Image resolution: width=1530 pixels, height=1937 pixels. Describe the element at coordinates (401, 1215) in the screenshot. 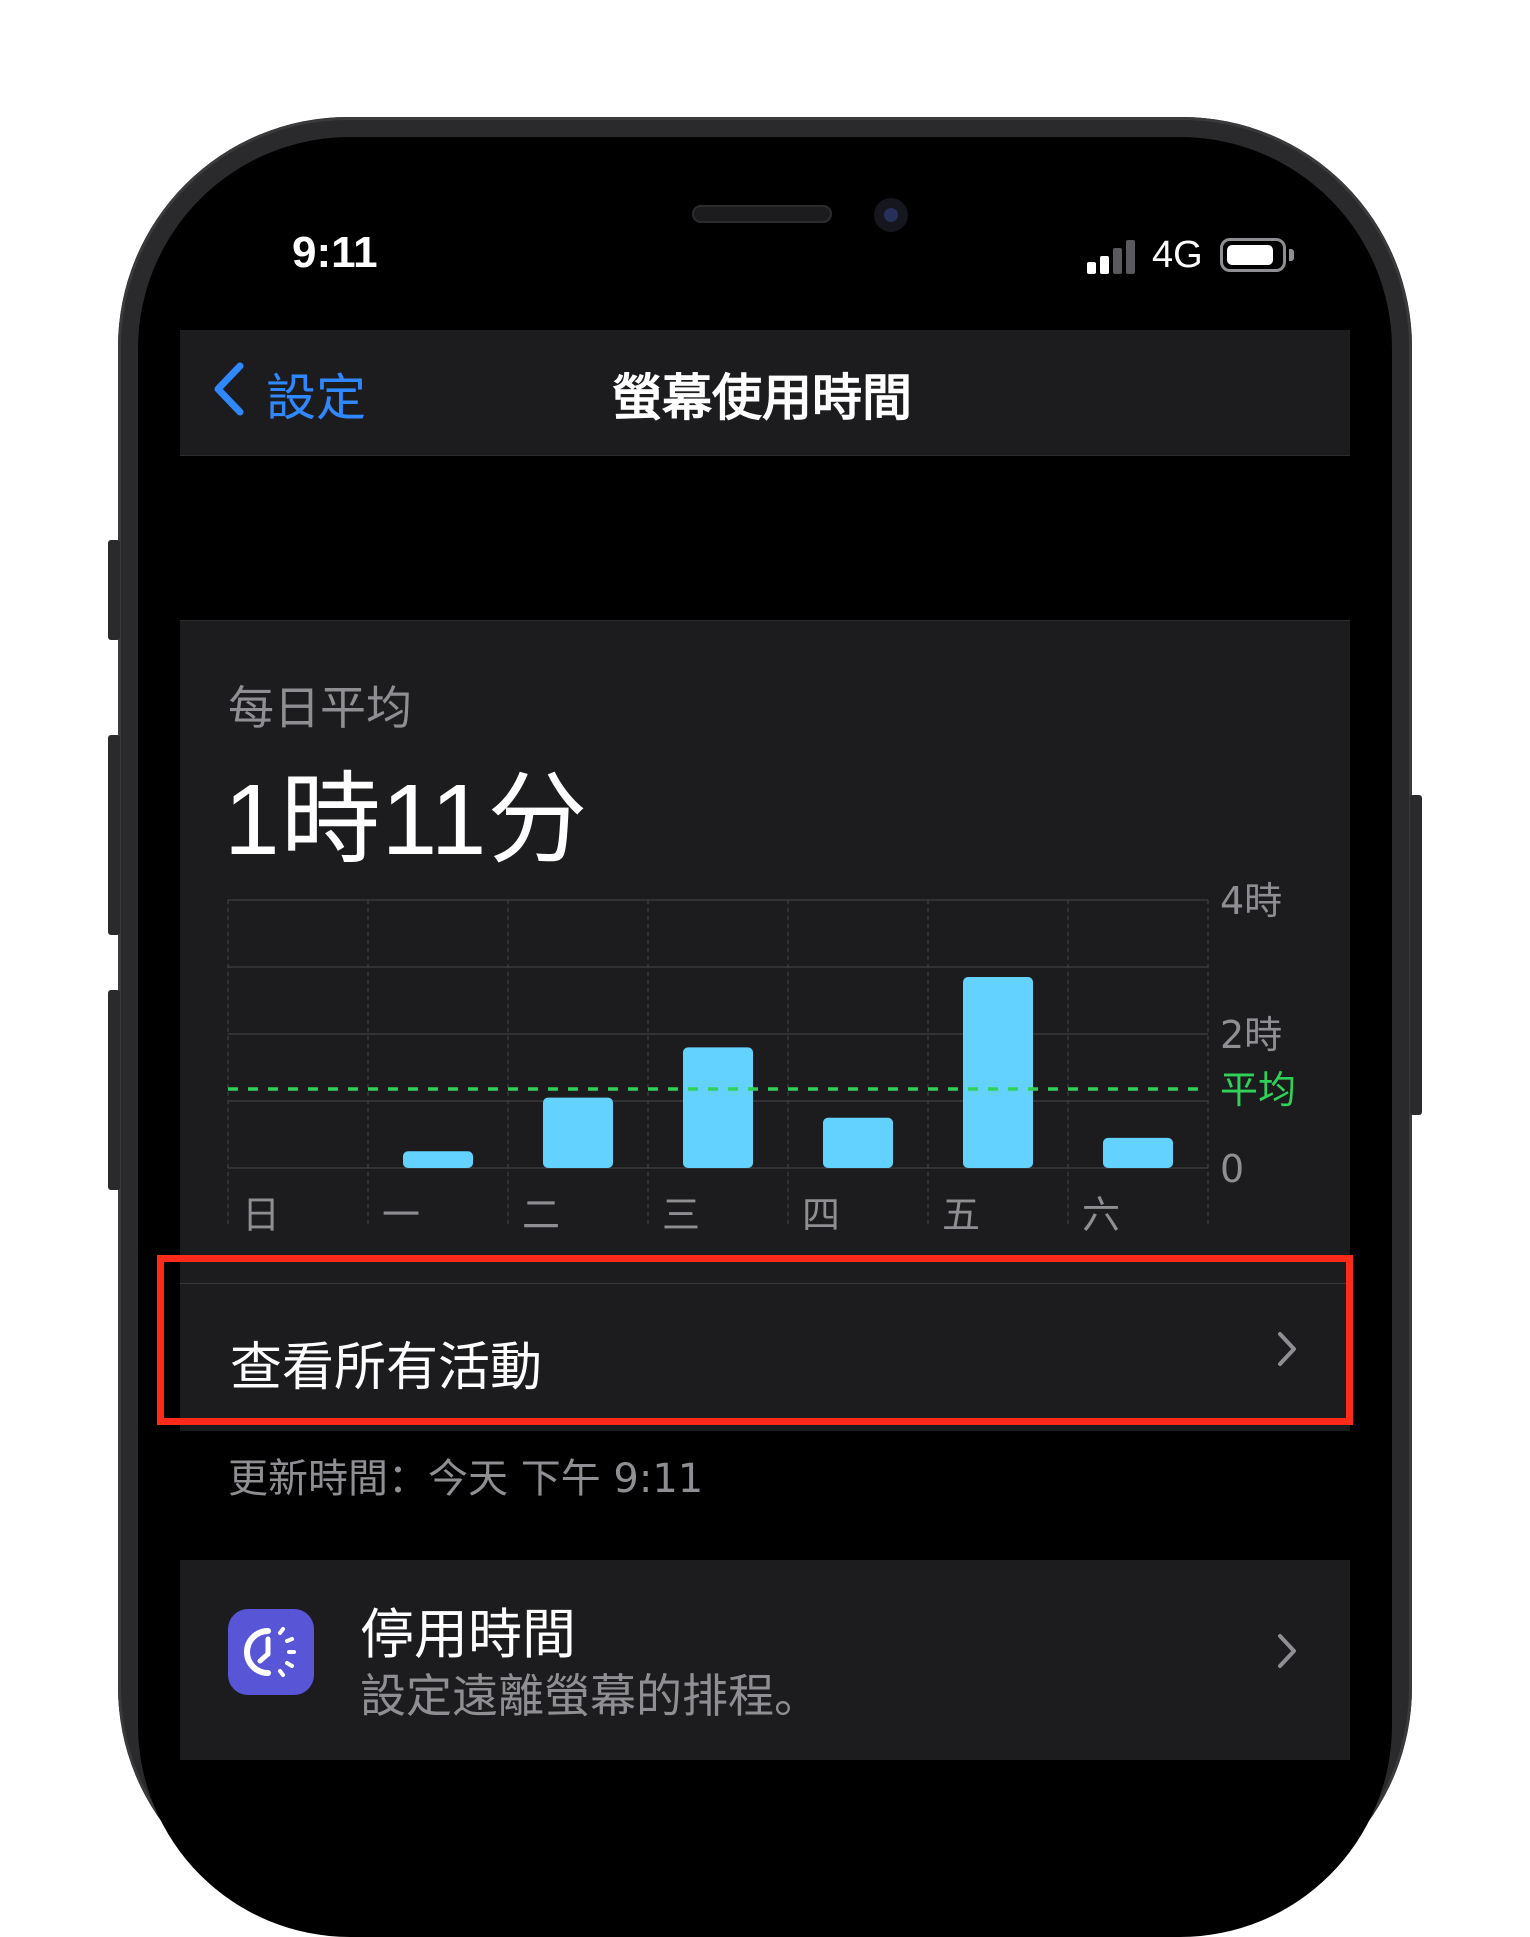

I see `x-tick-label: 一` at that location.